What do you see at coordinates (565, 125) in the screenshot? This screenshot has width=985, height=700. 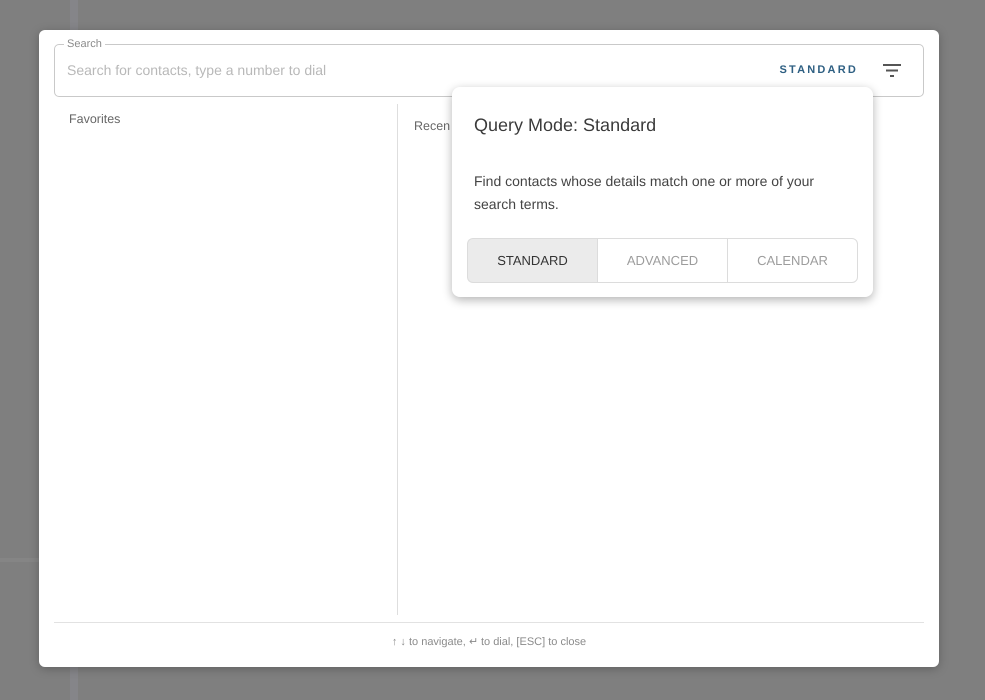 I see `popover-title: Query Mode: Standard` at bounding box center [565, 125].